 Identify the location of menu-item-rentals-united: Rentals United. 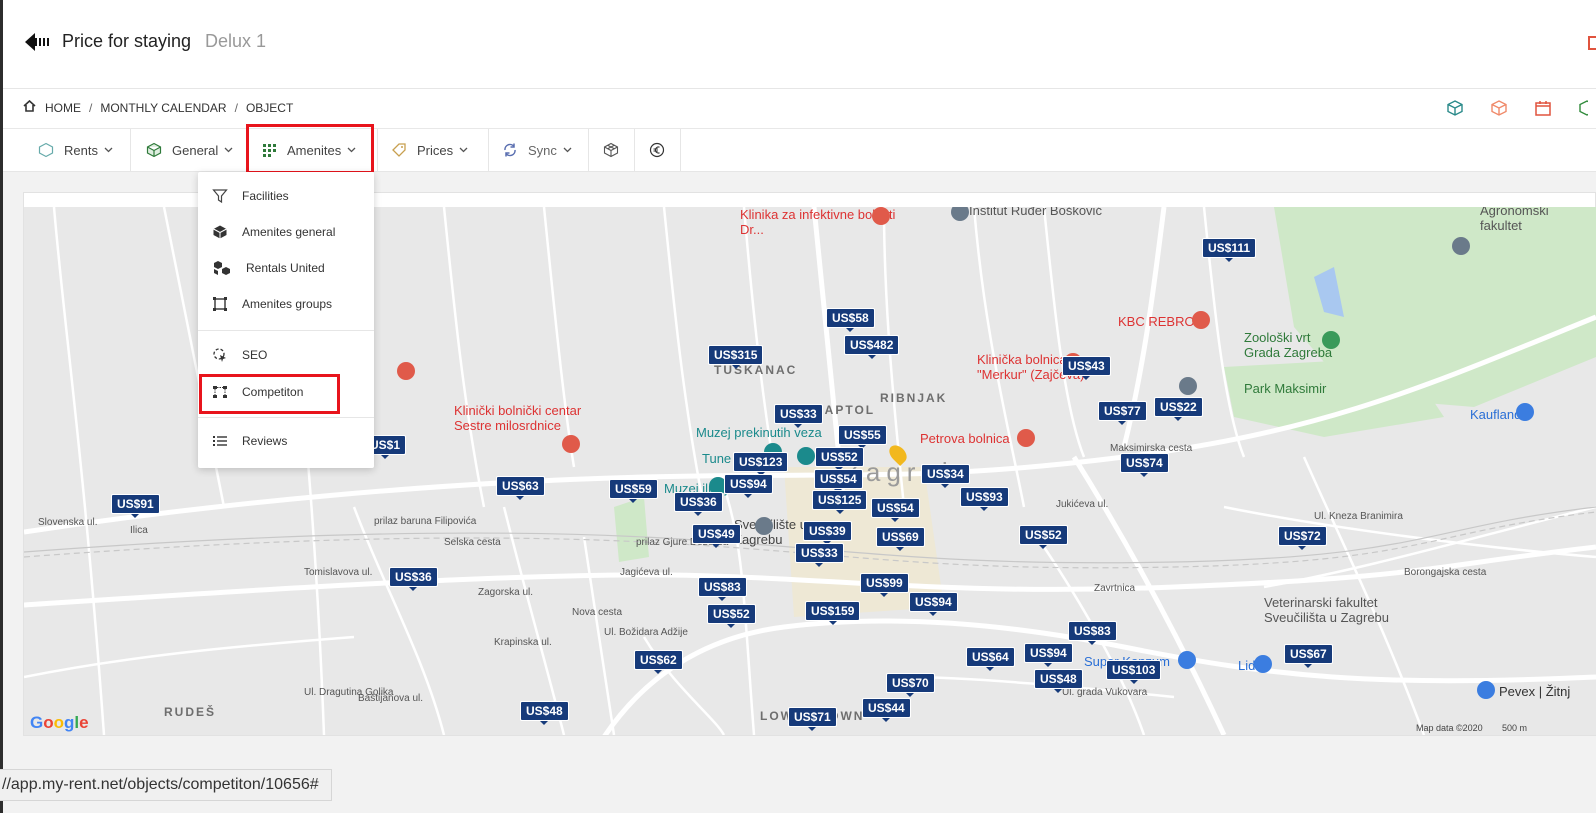
(286, 268).